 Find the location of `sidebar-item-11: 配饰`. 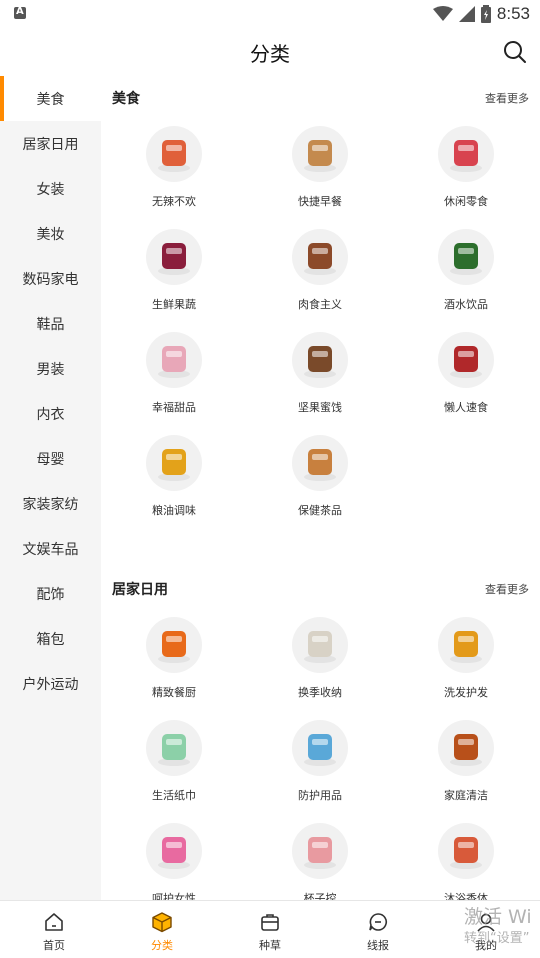

sidebar-item-11: 配饰 is located at coordinates (50, 593).